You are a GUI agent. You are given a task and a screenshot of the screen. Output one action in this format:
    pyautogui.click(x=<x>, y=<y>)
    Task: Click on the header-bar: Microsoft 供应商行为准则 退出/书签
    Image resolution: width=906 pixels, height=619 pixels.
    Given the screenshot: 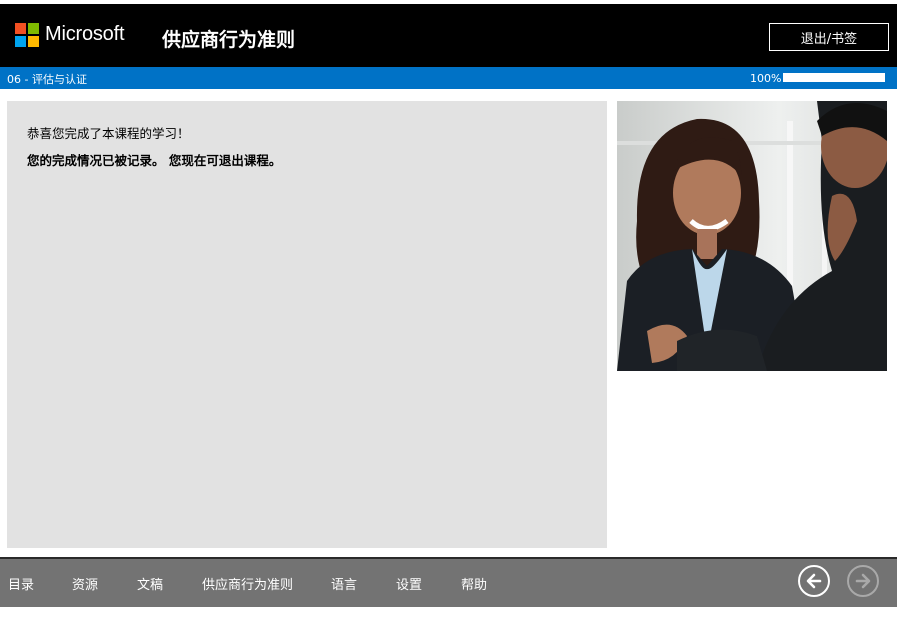 What is the action you would take?
    pyautogui.click(x=448, y=35)
    